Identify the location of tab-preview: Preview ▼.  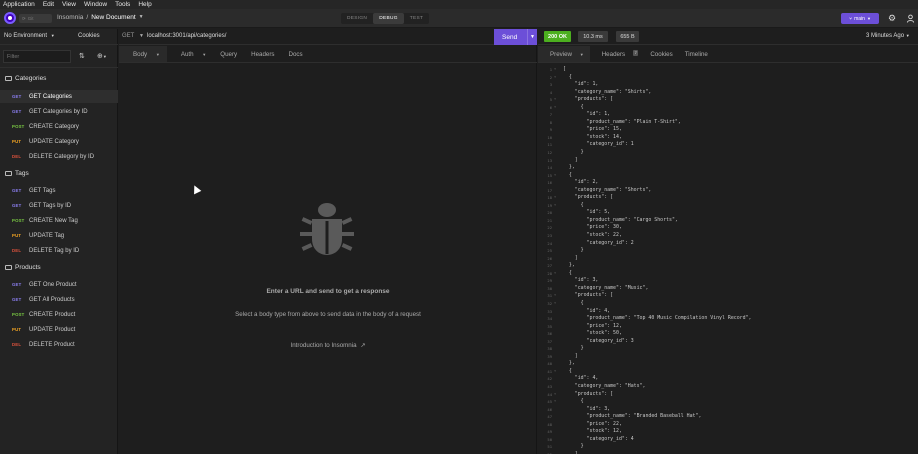
(564, 54).